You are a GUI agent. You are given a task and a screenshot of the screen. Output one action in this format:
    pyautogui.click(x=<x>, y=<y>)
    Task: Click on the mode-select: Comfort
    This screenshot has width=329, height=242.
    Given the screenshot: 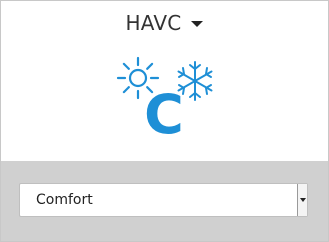 What is the action you would take?
    pyautogui.click(x=163, y=200)
    